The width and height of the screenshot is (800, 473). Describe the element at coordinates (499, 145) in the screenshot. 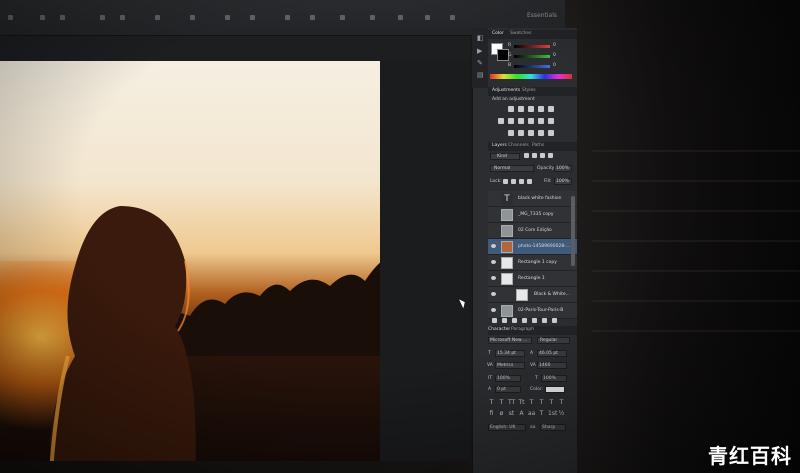

I see `tab-layers: Layers` at that location.